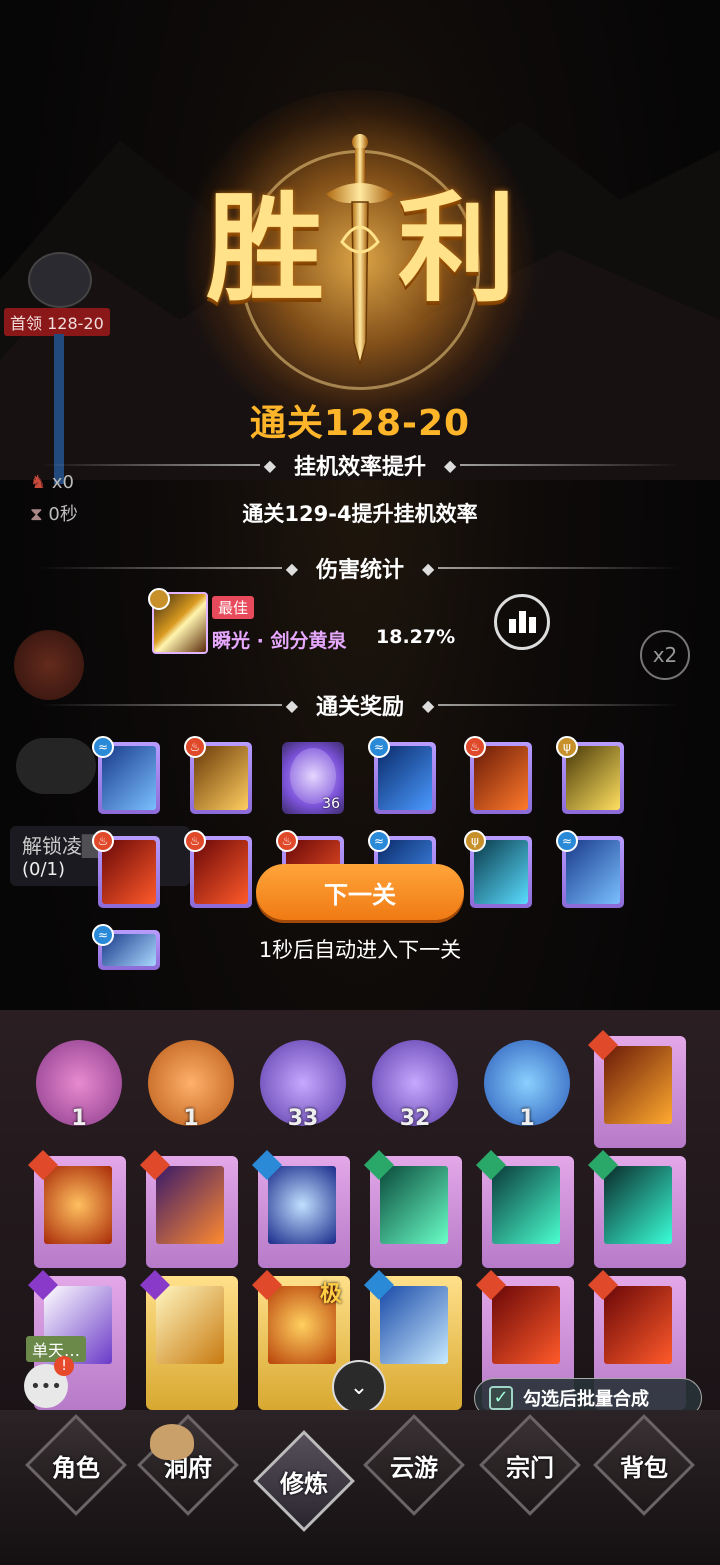 This screenshot has height=1565, width=720. What do you see at coordinates (57, 322) in the screenshot?
I see `boss-stage-tag: 首领 128-20` at bounding box center [57, 322].